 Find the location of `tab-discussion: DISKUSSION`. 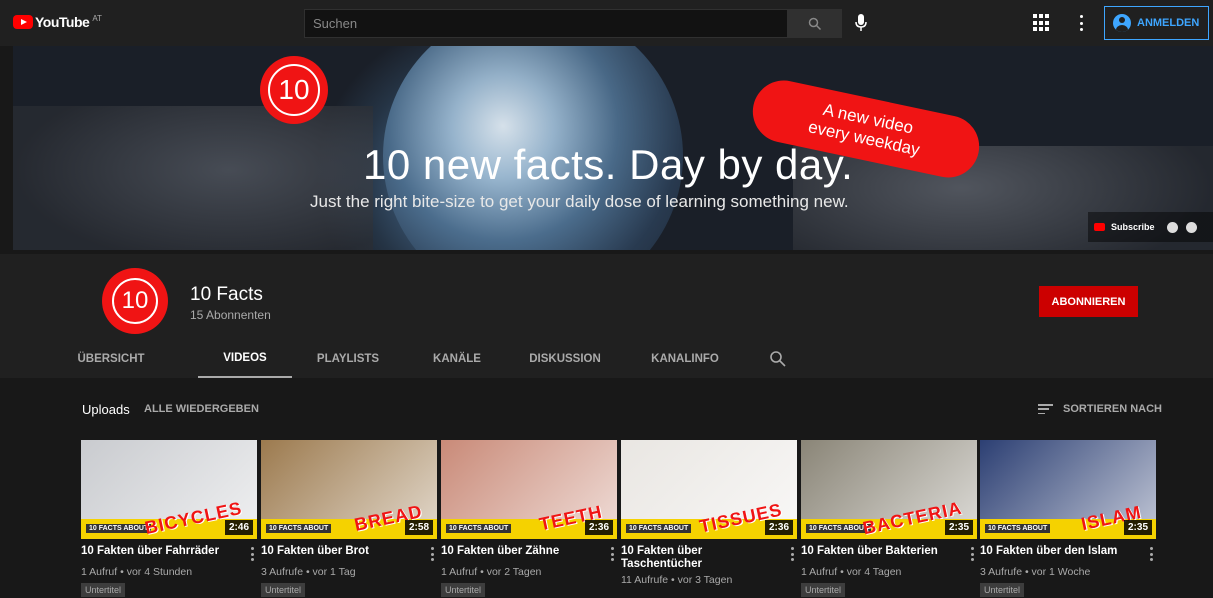

tab-discussion: DISKUSSION is located at coordinates (565, 359).